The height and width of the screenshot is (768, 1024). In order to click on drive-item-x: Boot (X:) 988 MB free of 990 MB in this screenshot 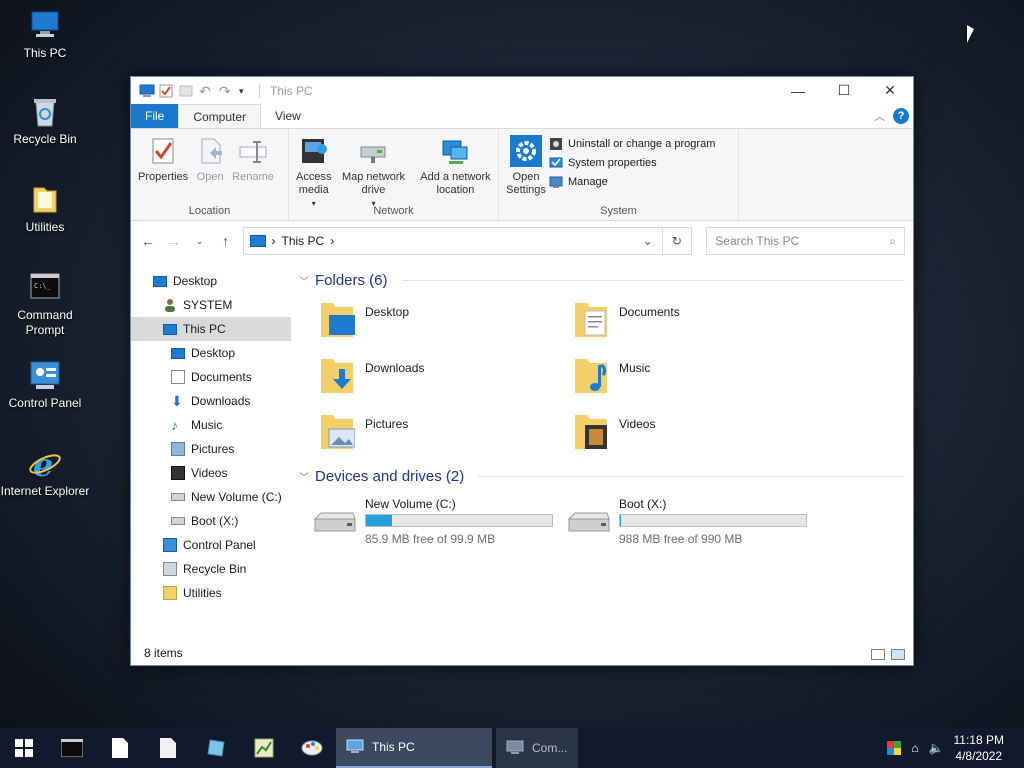, I will do `click(694, 521)`.